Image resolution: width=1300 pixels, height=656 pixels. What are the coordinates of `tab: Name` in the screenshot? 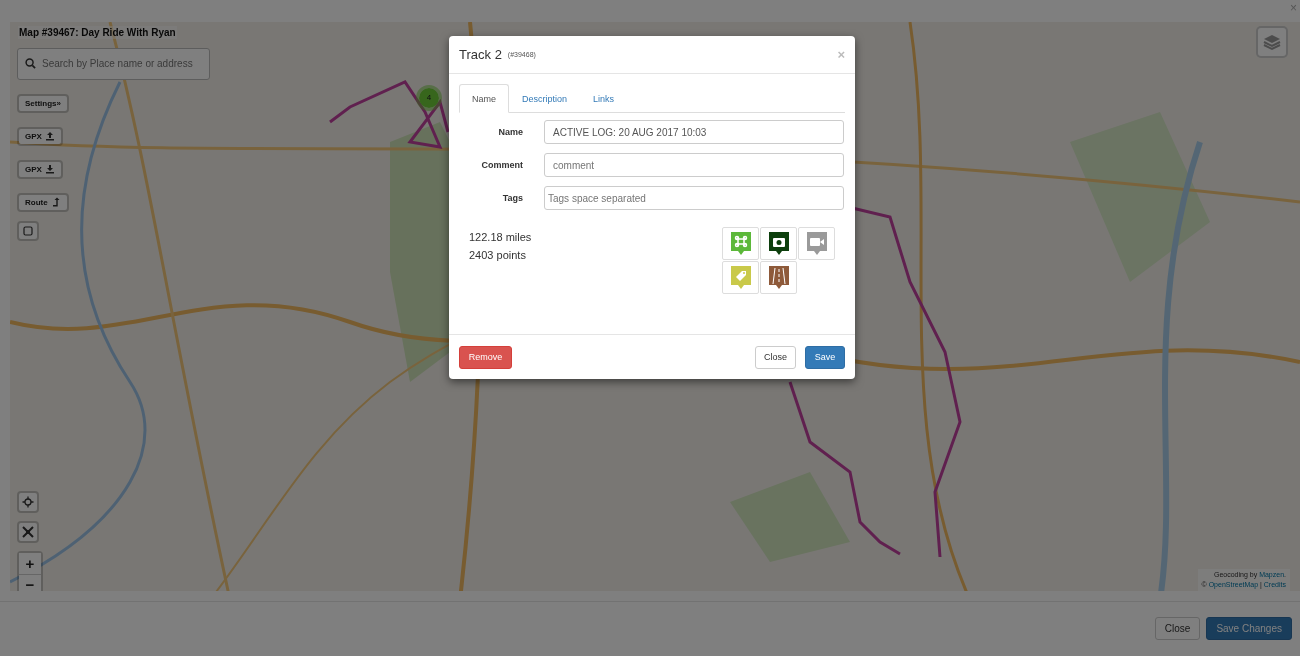 It's located at (484, 98).